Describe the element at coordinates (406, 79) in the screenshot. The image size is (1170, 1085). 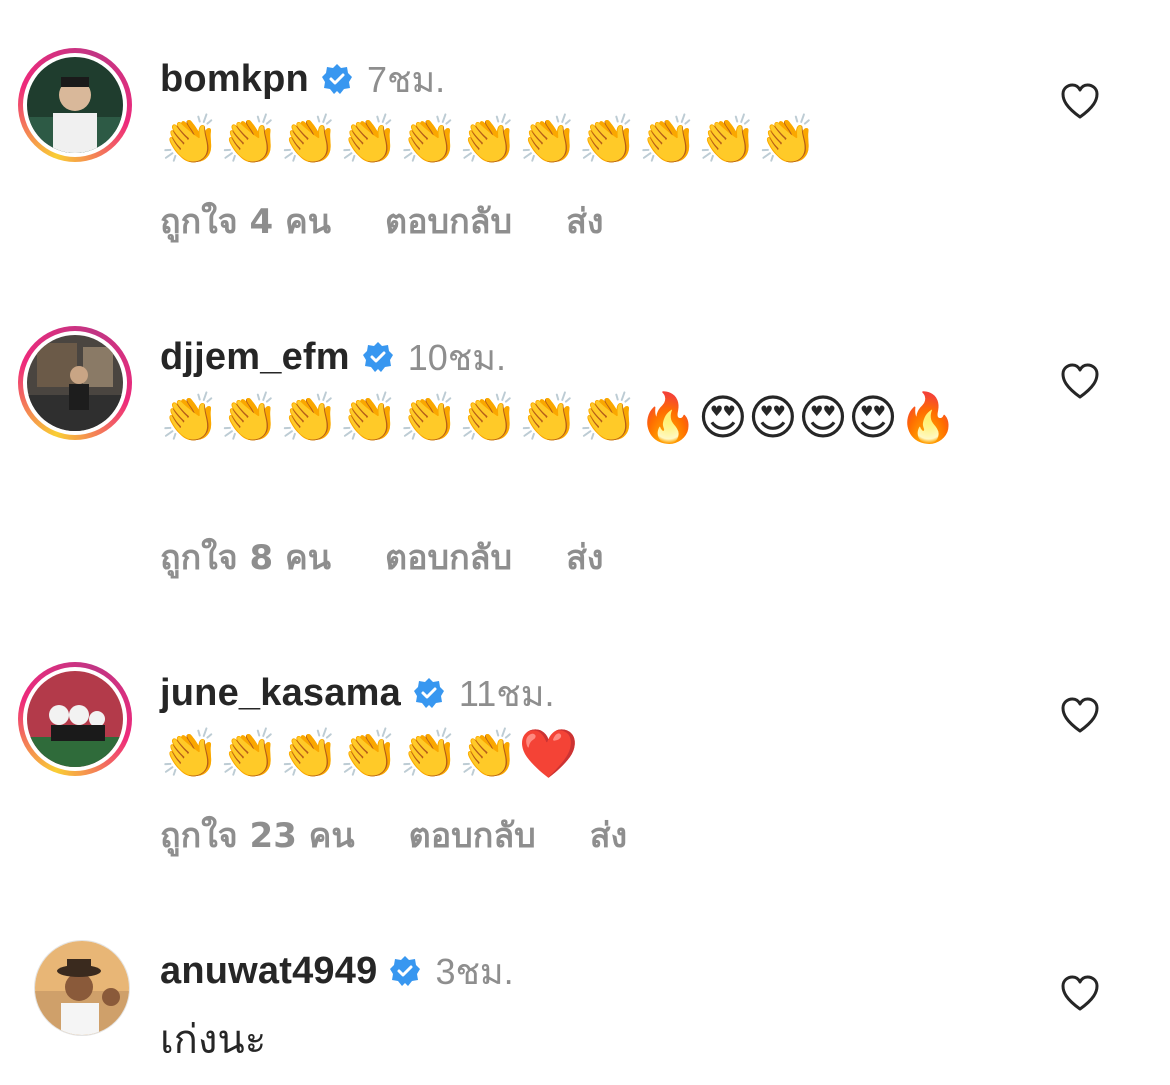
I see `timestamp: 7ชม.` at that location.